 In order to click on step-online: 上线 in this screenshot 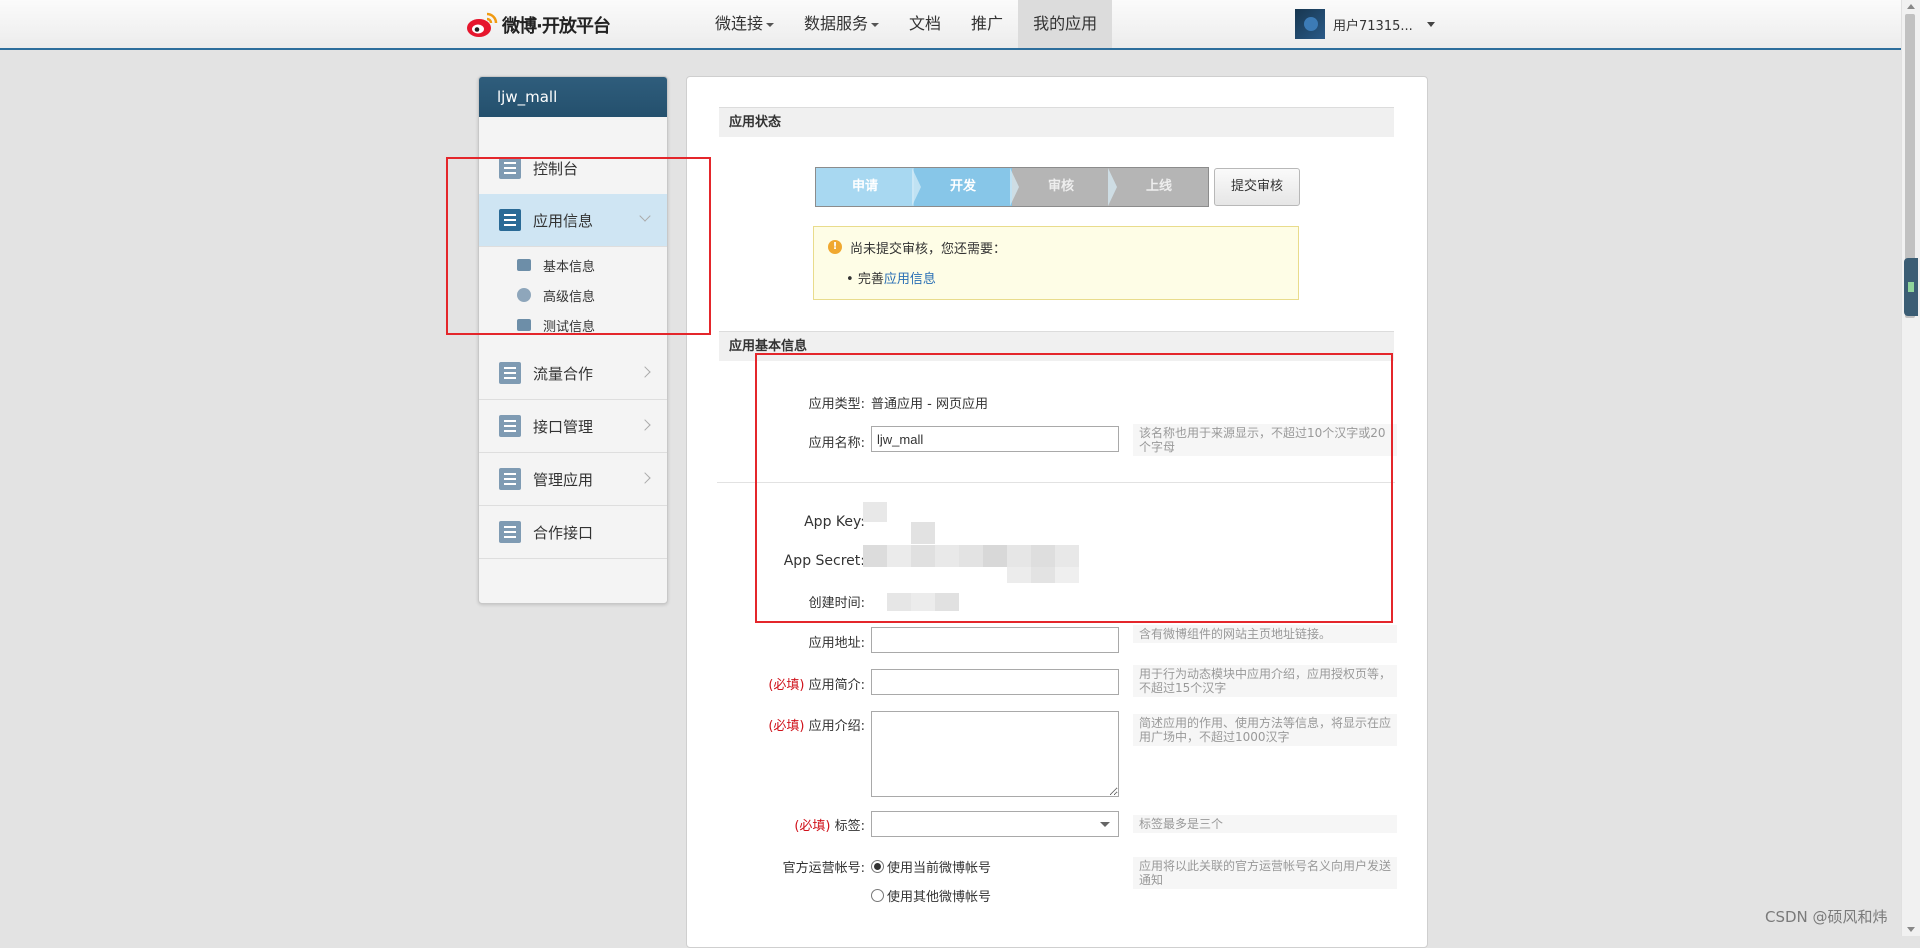, I will do `click(1158, 187)`.